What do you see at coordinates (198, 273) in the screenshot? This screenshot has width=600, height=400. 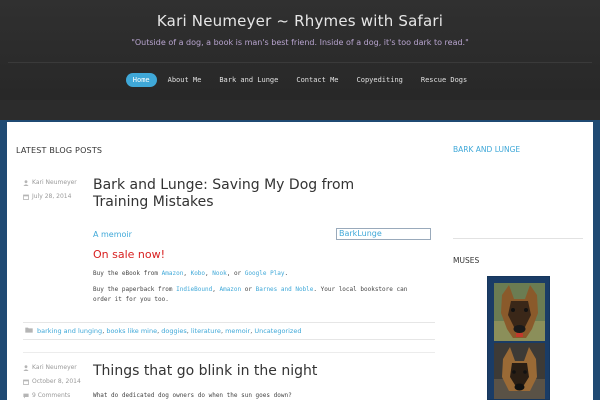 I see `ebook-link-kobo: Kobo` at bounding box center [198, 273].